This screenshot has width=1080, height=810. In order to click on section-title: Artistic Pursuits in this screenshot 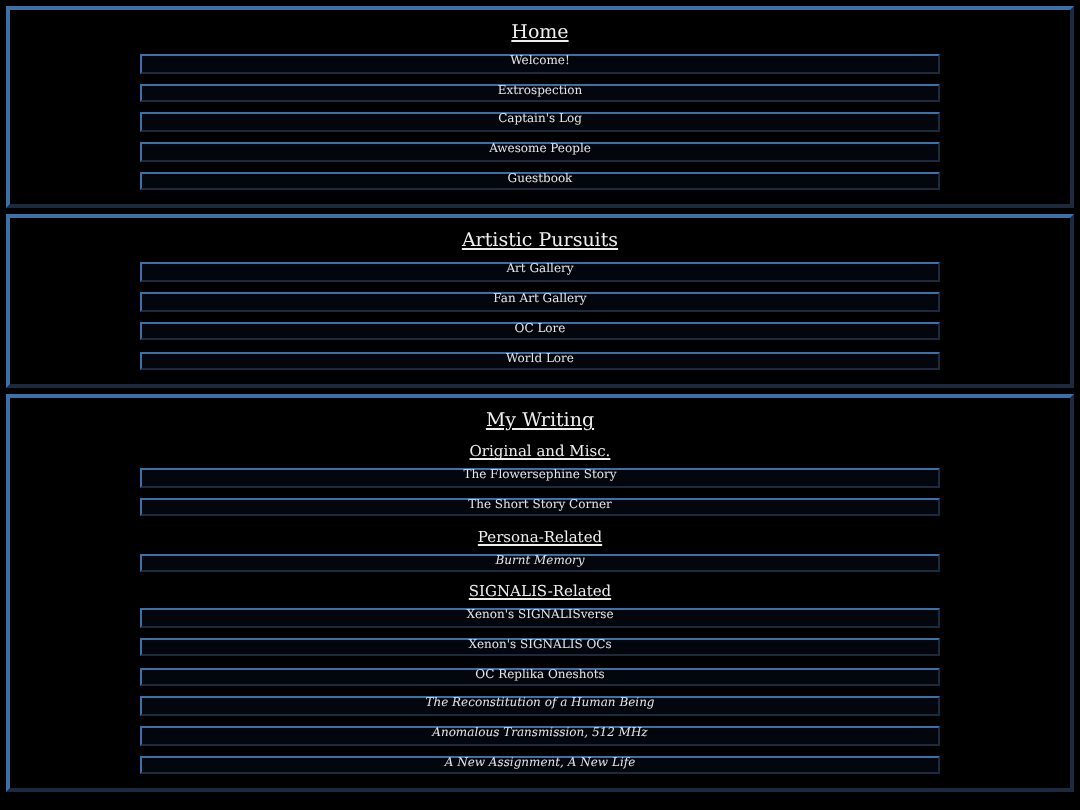, I will do `click(540, 241)`.